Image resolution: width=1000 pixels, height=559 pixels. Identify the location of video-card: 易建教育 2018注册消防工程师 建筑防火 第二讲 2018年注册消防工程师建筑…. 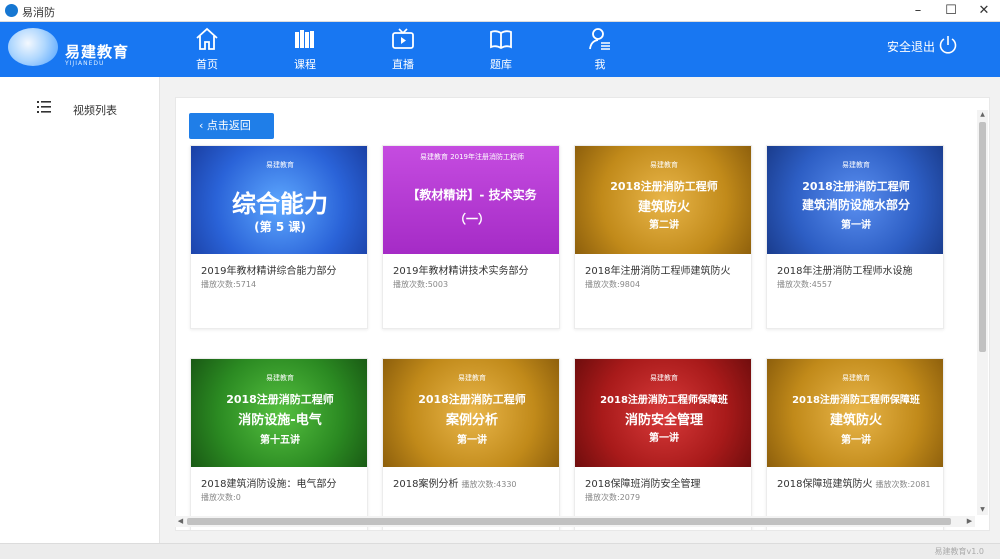
(663, 237).